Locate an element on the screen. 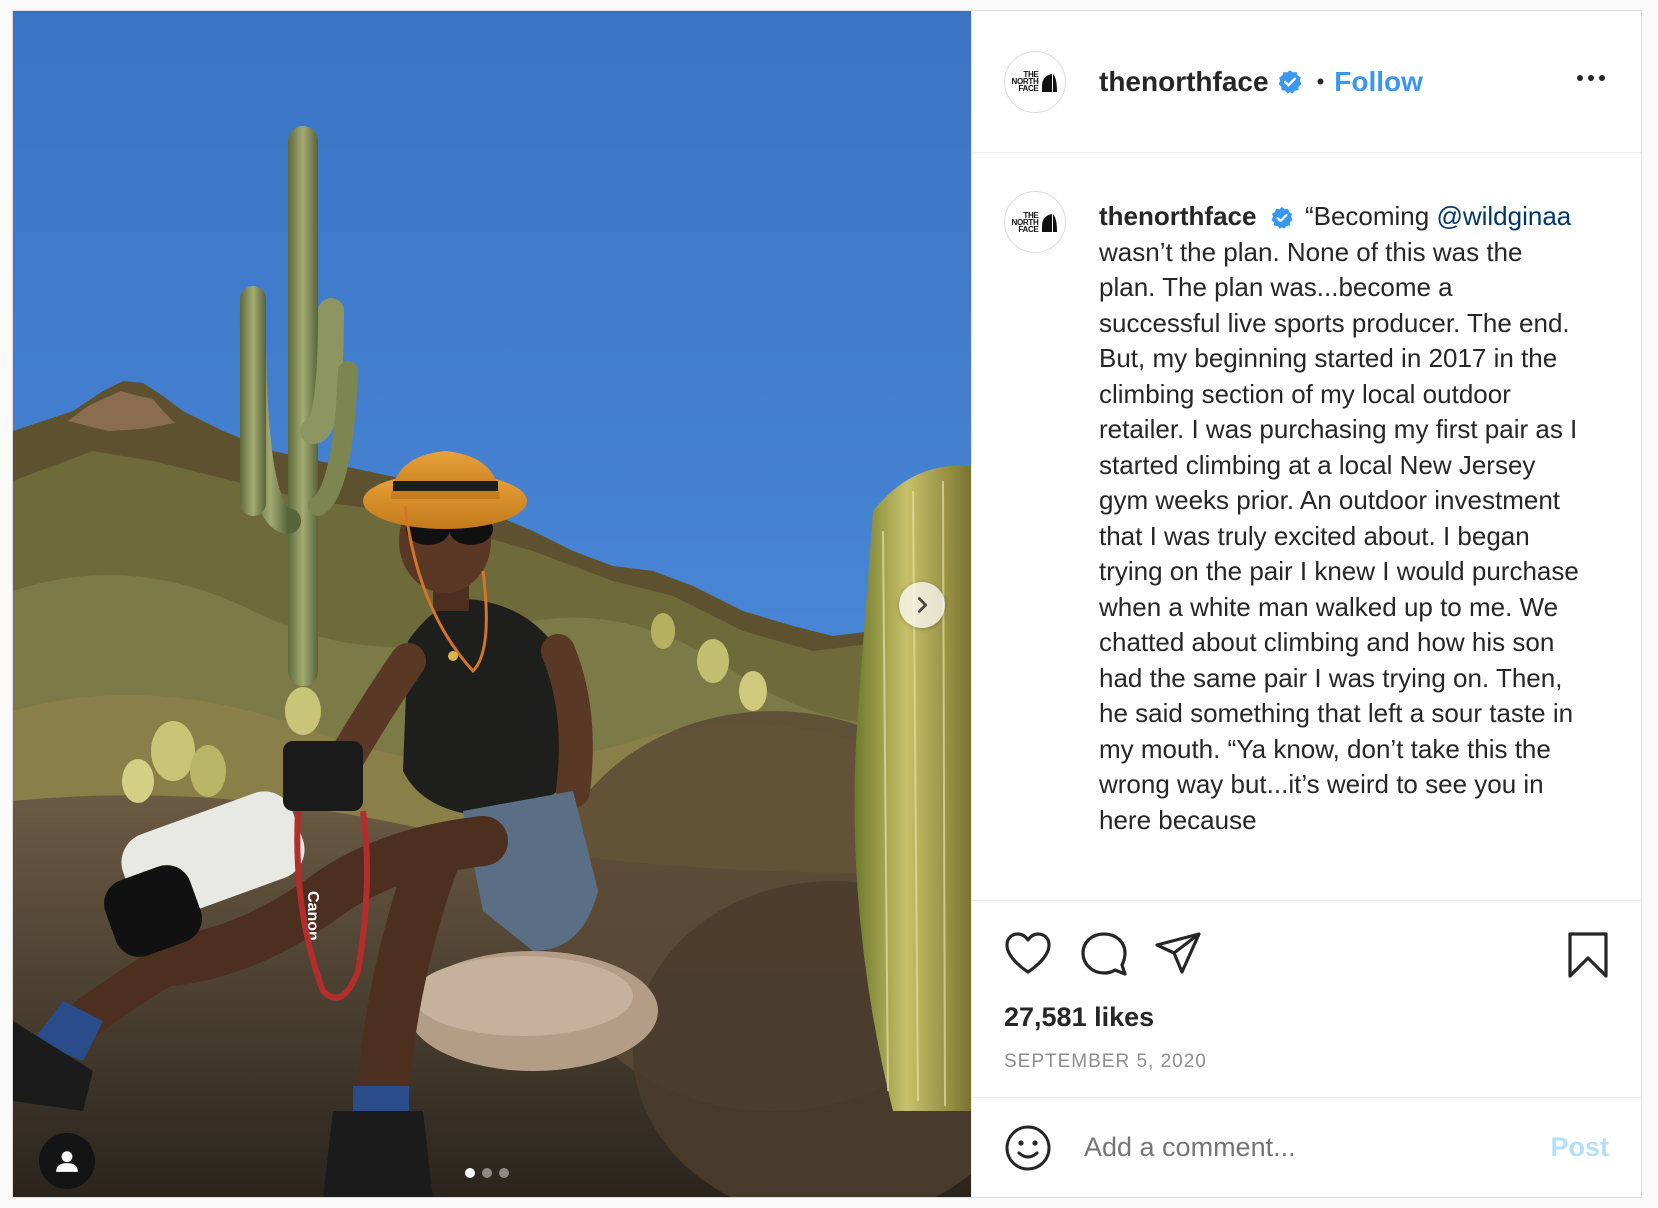 Image resolution: width=1658 pixels, height=1208 pixels. caption-username: thenorthface is located at coordinates (1177, 216).